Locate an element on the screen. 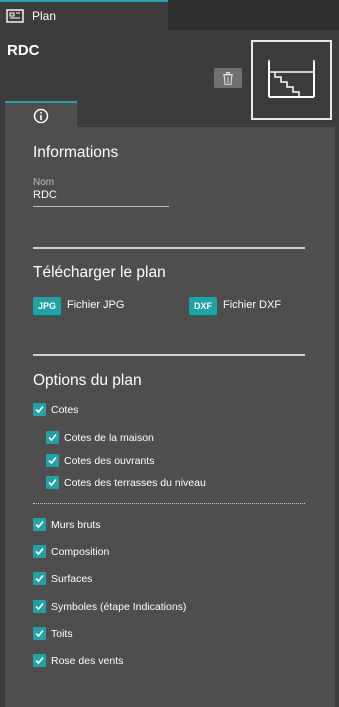  tab-plan: Plan is located at coordinates (84, 15).